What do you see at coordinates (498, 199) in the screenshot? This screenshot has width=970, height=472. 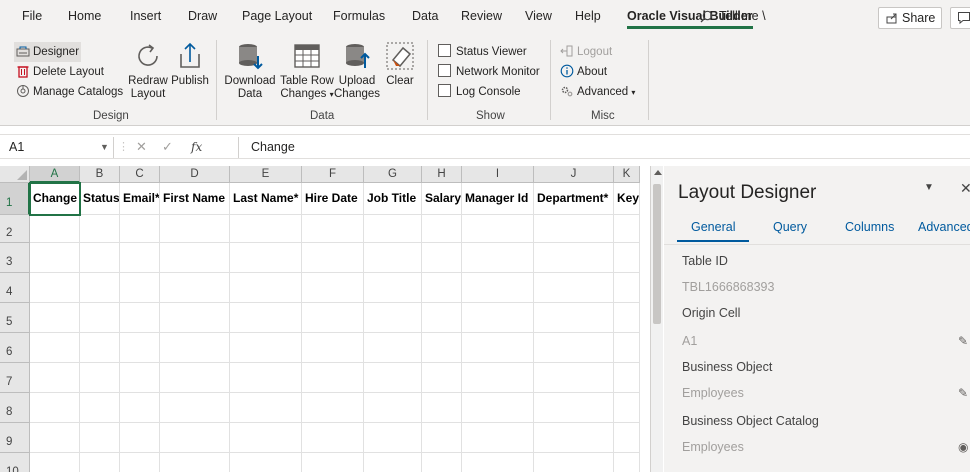 I see `table-header-cell: Manager Id` at bounding box center [498, 199].